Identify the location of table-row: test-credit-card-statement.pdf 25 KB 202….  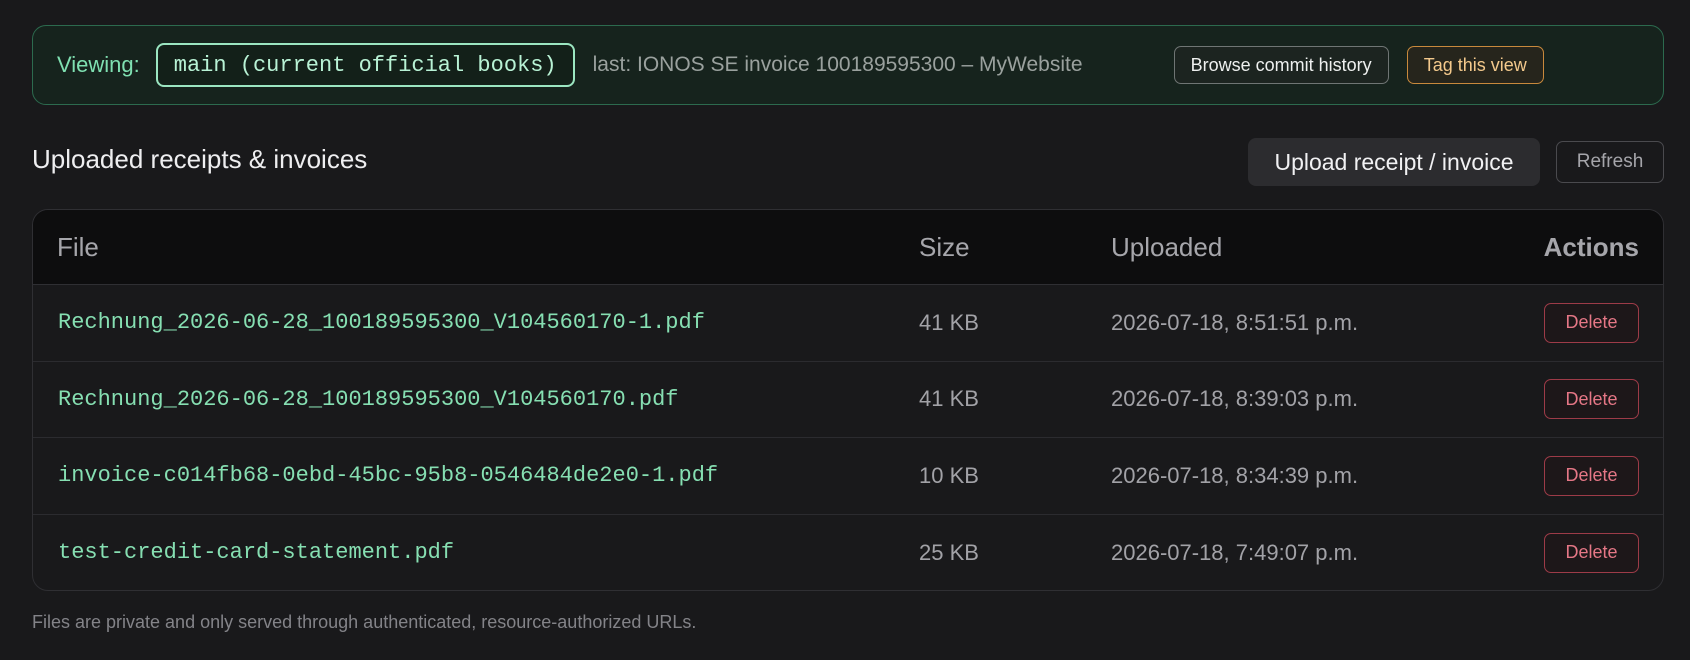
(848, 553).